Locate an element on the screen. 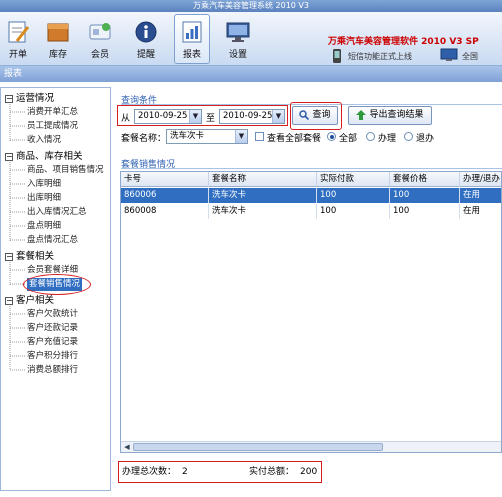 This screenshot has width=502, height=497. tree-item-customer-debt: 客户欠款统计 is located at coordinates (52, 314).